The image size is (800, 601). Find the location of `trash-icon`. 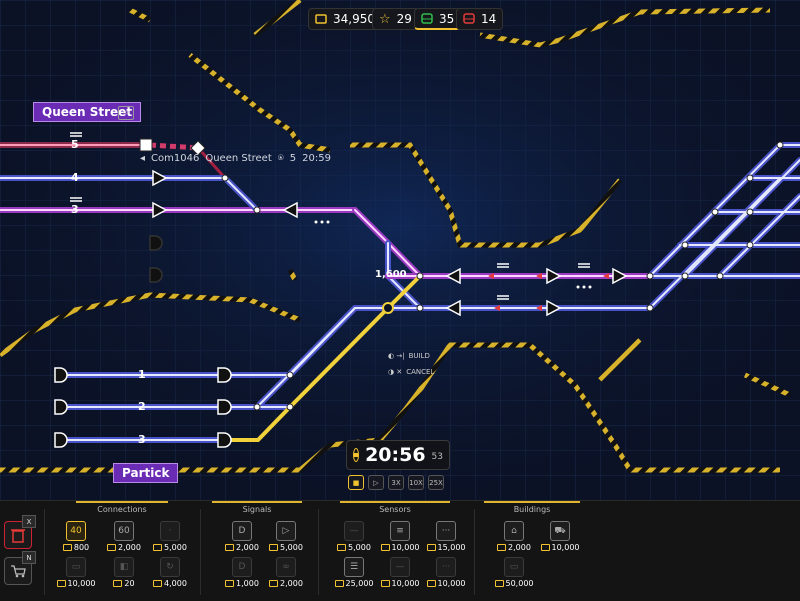

trash-icon is located at coordinates (18, 536).